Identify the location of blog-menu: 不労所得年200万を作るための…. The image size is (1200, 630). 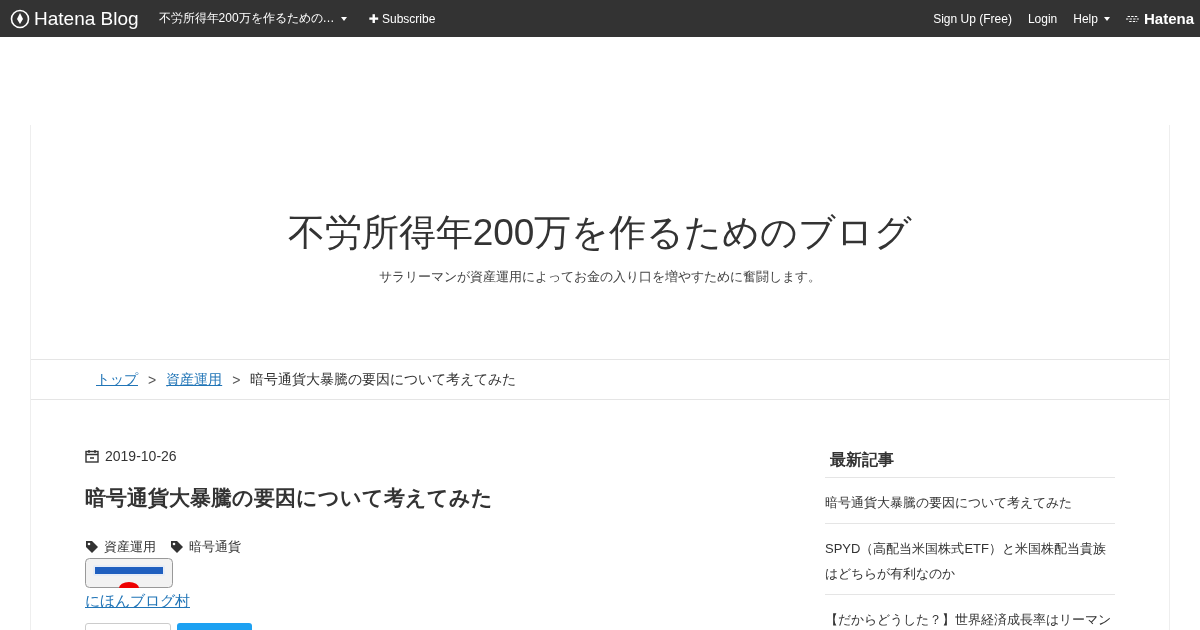
(252, 18).